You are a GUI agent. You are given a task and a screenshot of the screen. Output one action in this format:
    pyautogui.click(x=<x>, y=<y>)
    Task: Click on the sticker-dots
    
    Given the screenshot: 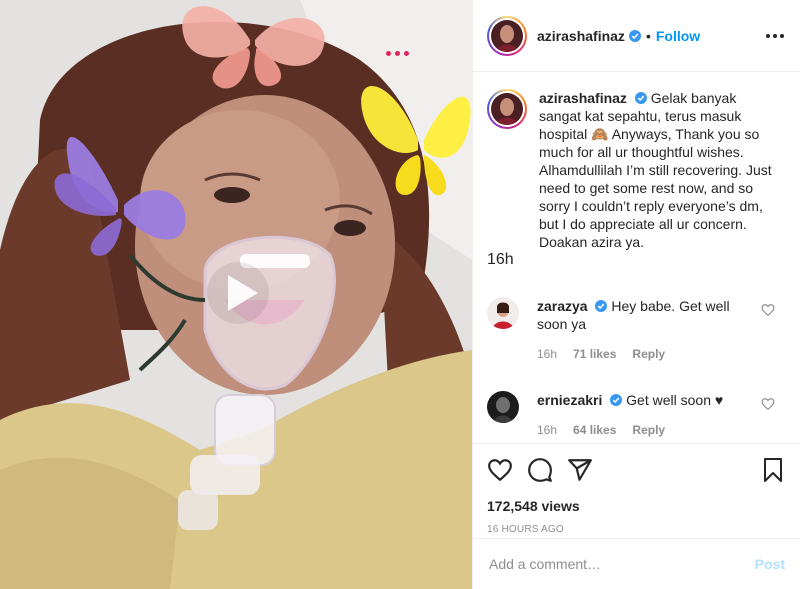 What is the action you would take?
    pyautogui.click(x=397, y=53)
    